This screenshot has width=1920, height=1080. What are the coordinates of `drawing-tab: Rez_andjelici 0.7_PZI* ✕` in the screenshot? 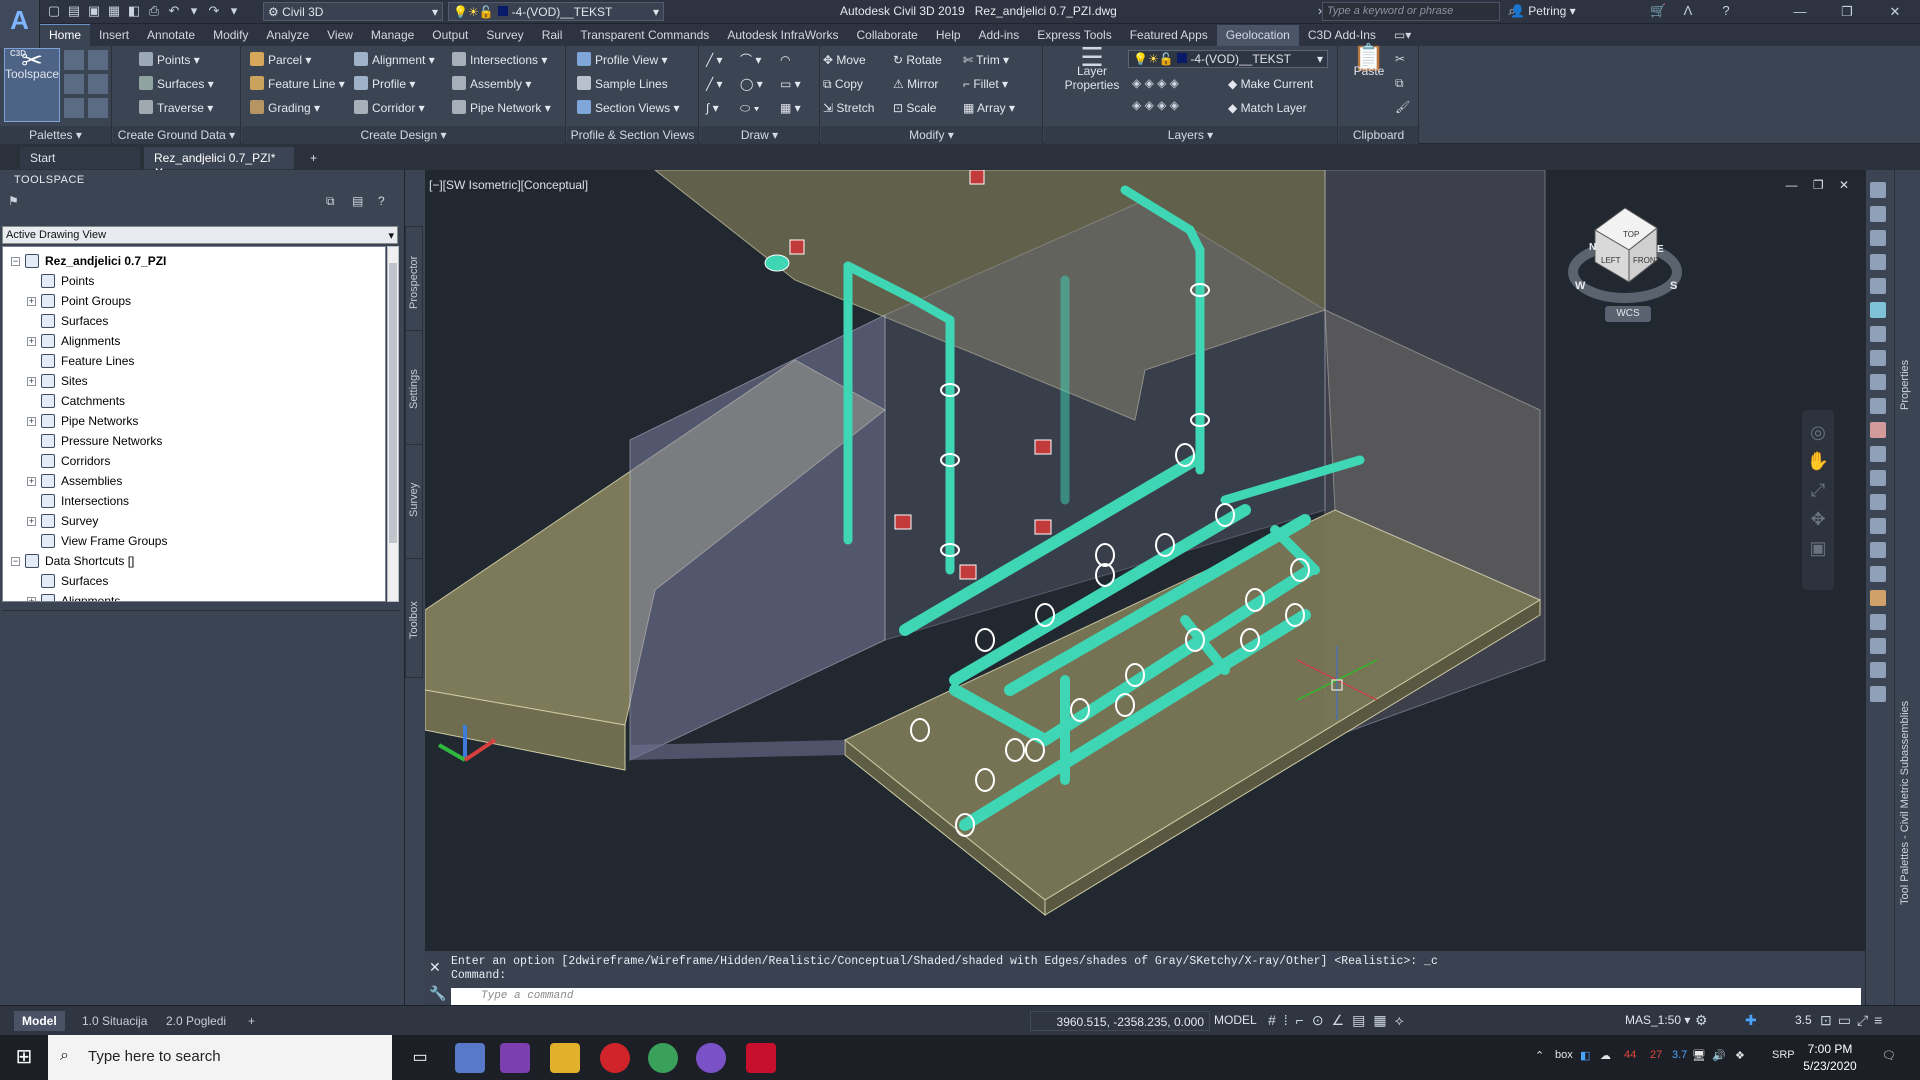 It's located at (219, 163).